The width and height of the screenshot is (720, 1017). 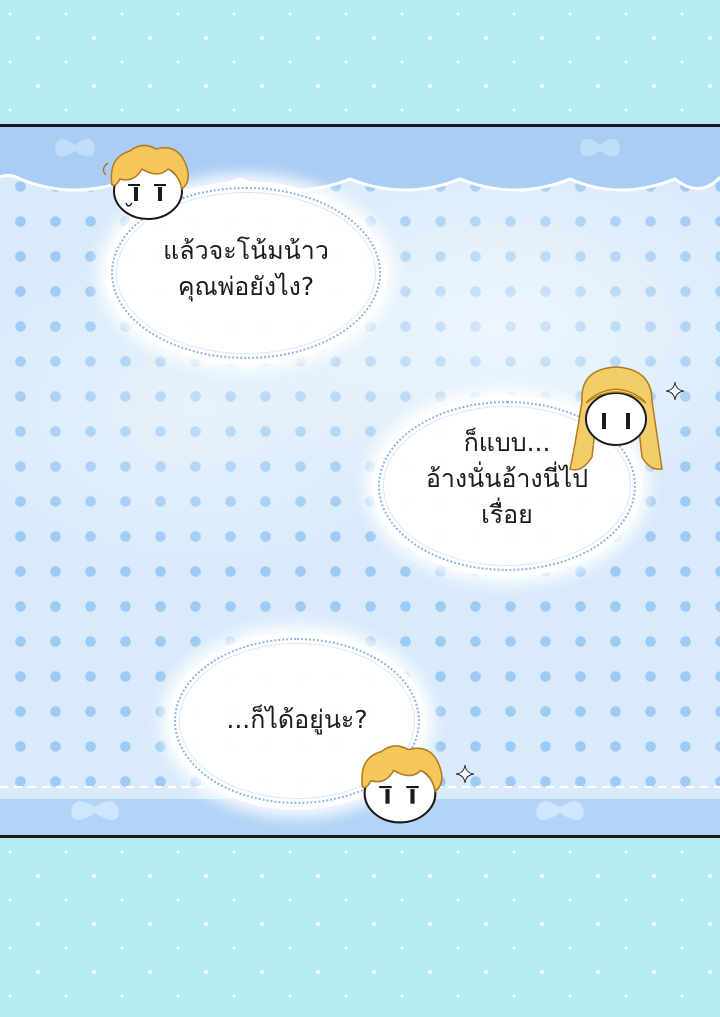 What do you see at coordinates (360, 62) in the screenshot?
I see `dotted-background-top` at bounding box center [360, 62].